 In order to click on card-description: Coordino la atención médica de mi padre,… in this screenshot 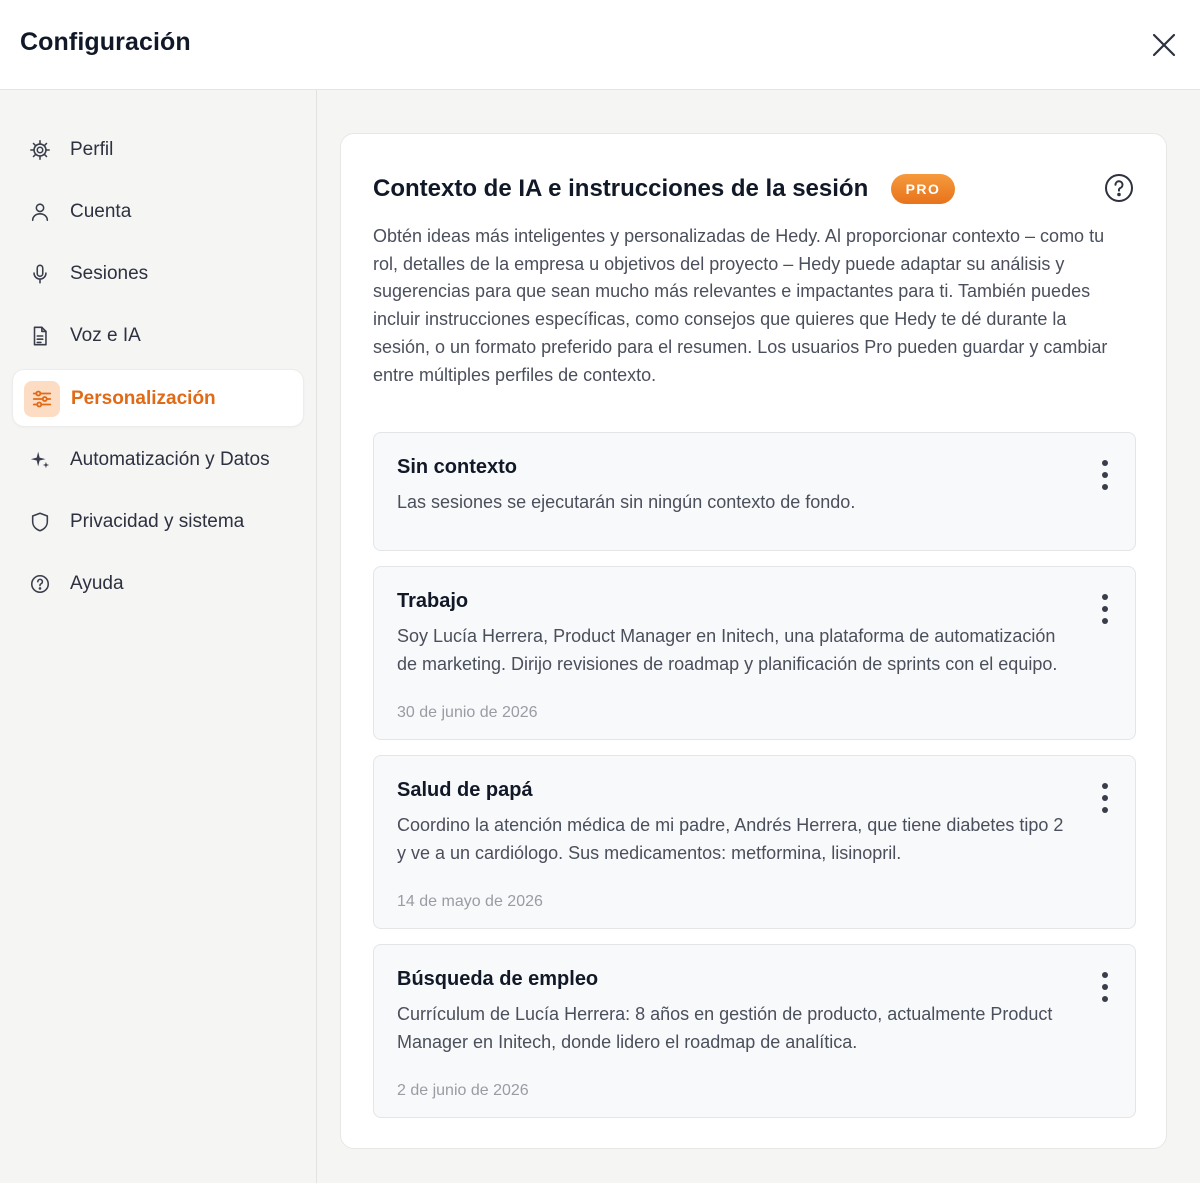, I will do `click(730, 839)`.